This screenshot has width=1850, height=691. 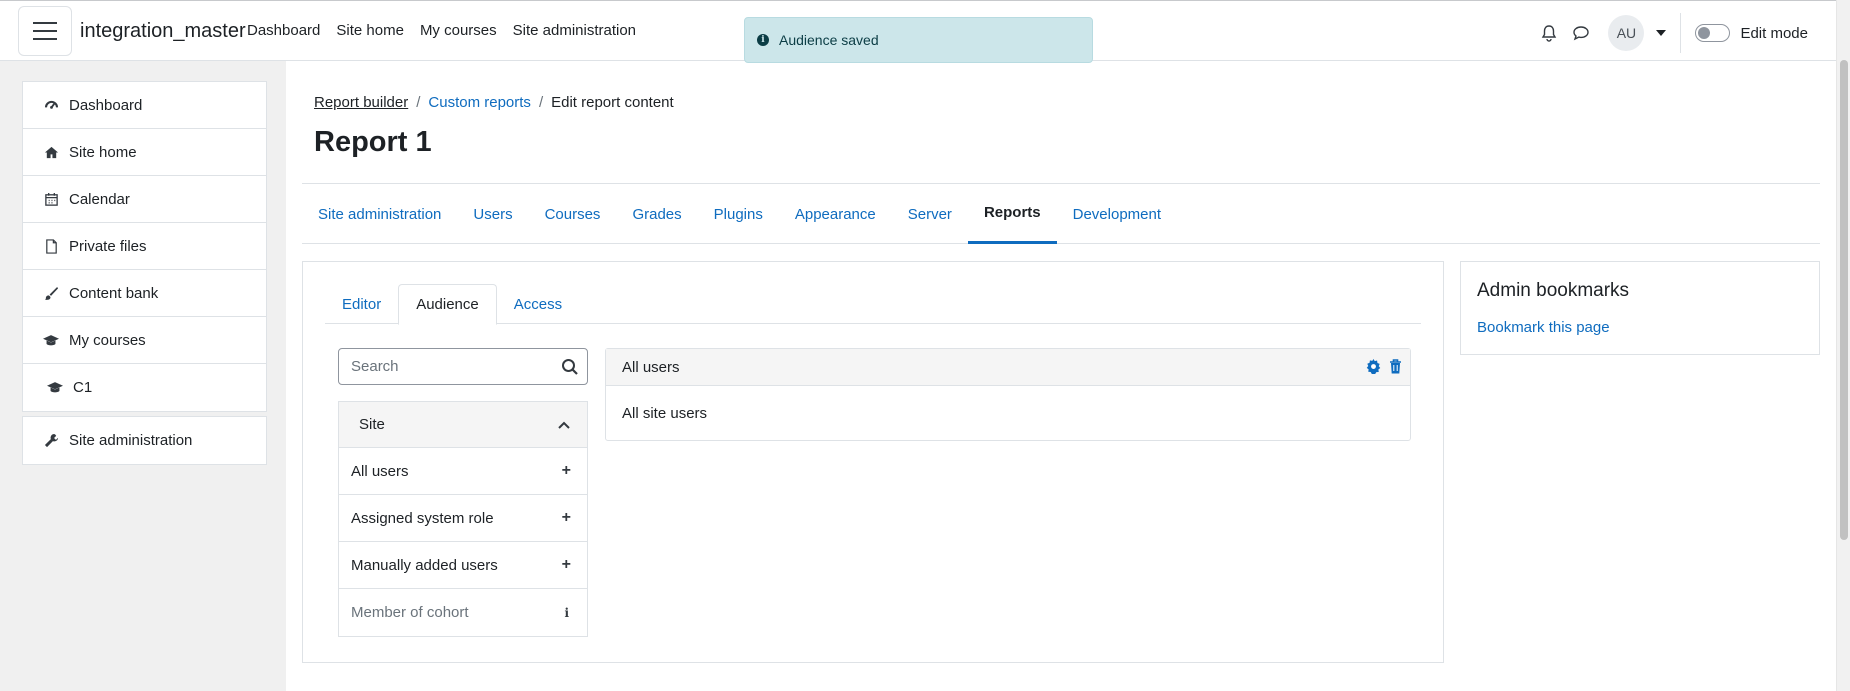 What do you see at coordinates (1373, 366) in the screenshot?
I see `settings-gear-icon` at bounding box center [1373, 366].